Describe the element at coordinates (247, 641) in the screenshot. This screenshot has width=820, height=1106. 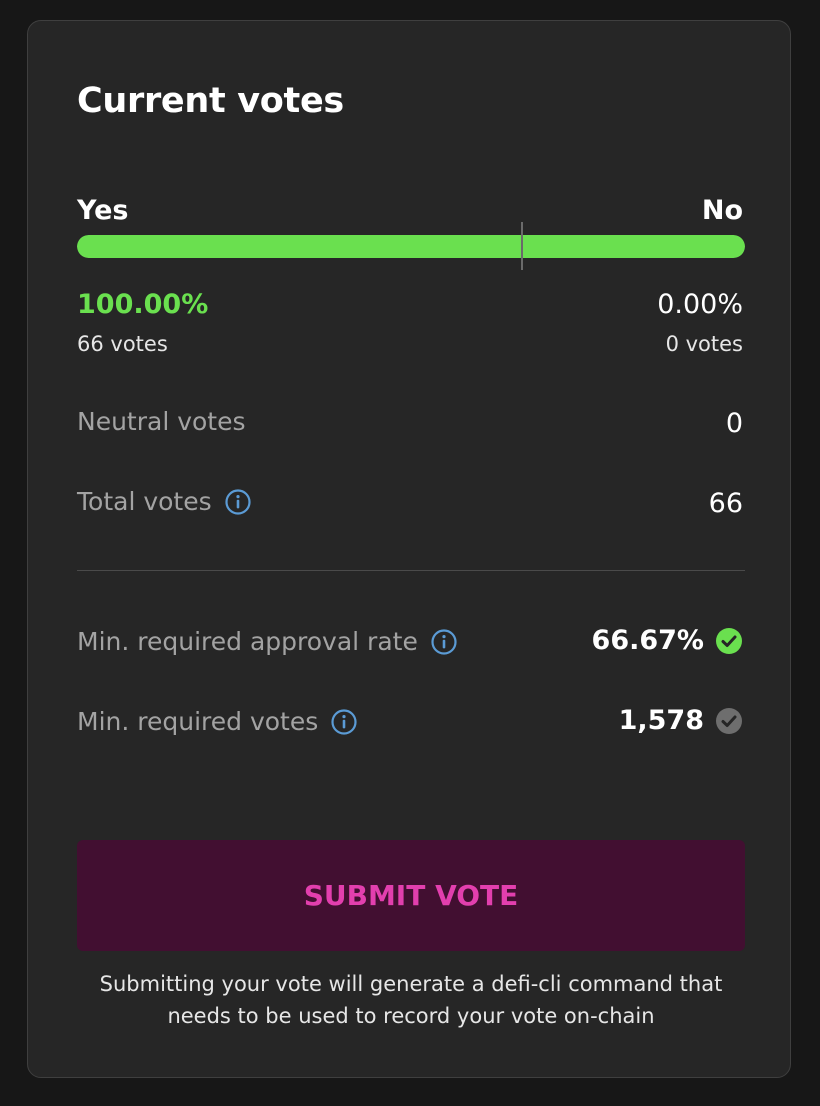
I see `approval-rate-label-text: Min. required approval rate` at that location.